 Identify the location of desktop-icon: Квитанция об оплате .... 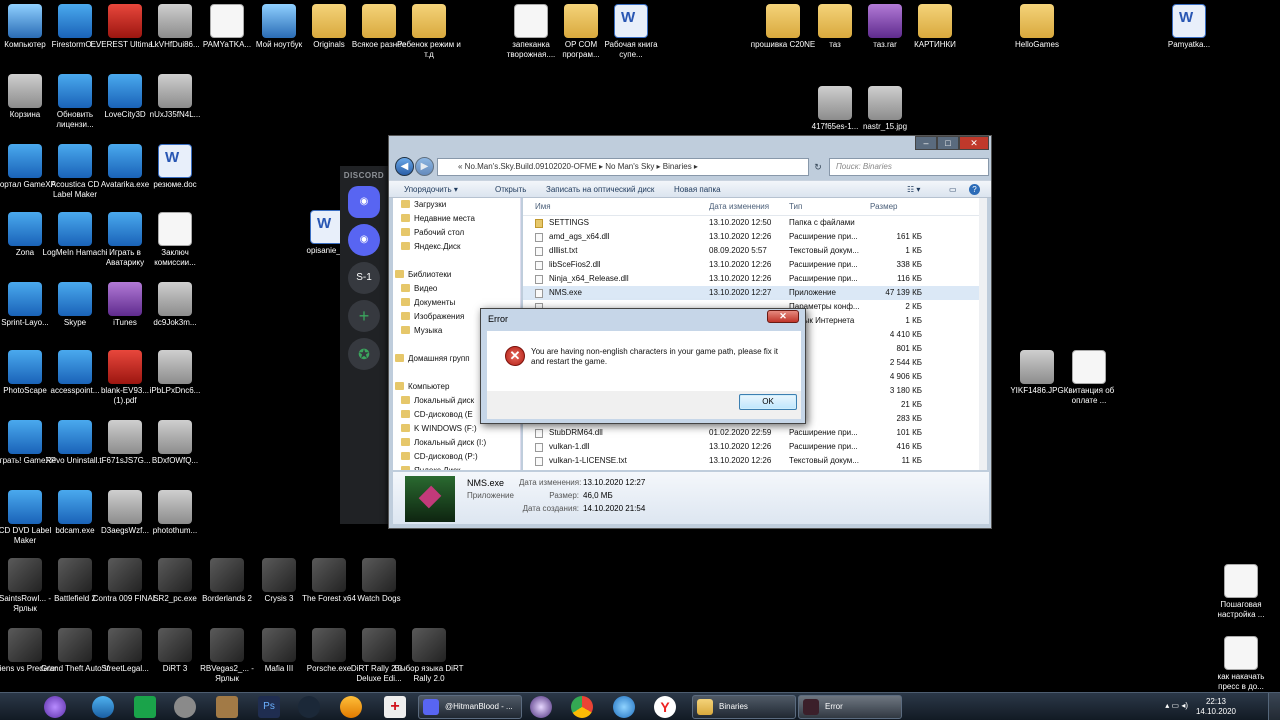
(1089, 378).